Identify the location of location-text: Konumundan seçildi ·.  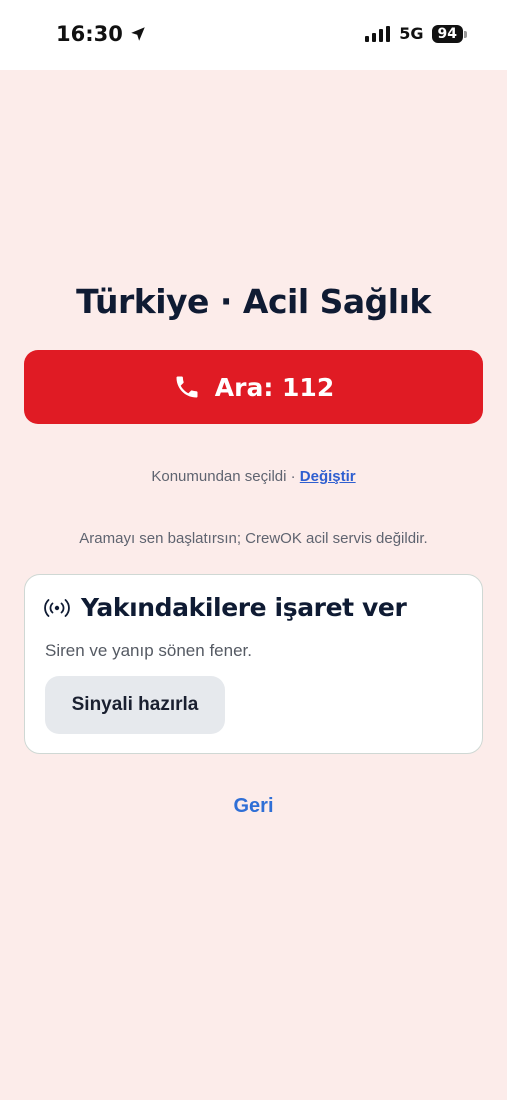
(225, 476).